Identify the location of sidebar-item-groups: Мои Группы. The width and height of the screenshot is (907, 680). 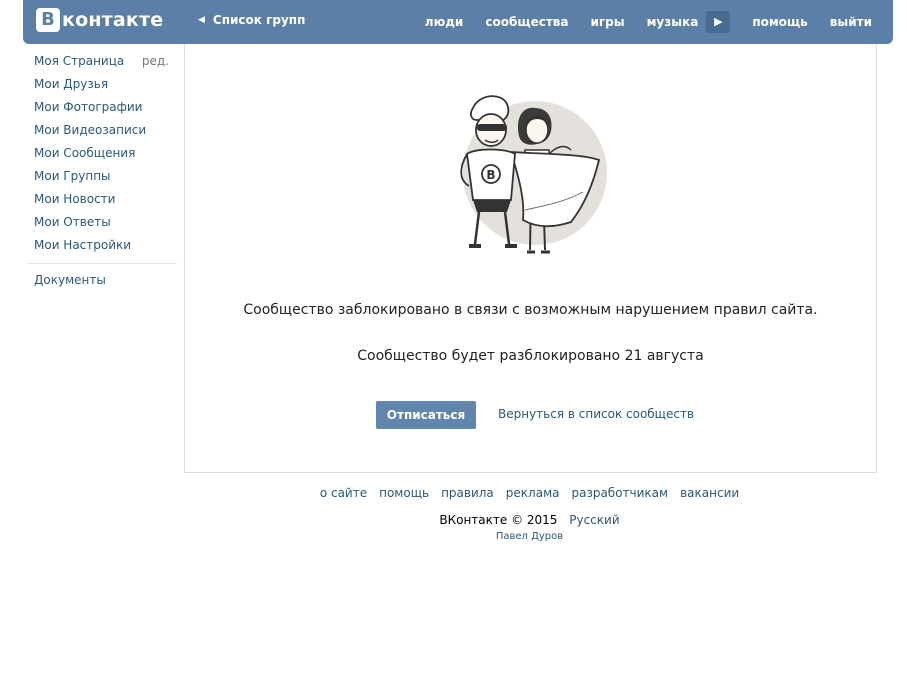
(102, 176).